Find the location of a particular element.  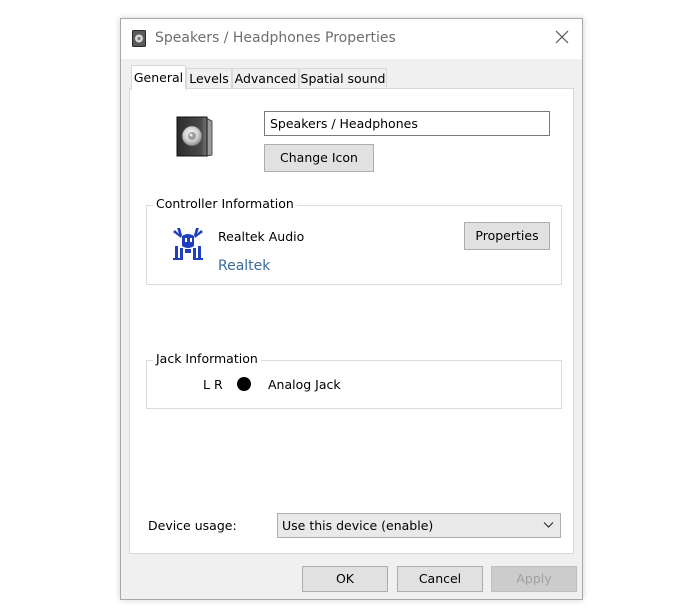

device-usage-selected-value: Use this device (enable) is located at coordinates (358, 525).